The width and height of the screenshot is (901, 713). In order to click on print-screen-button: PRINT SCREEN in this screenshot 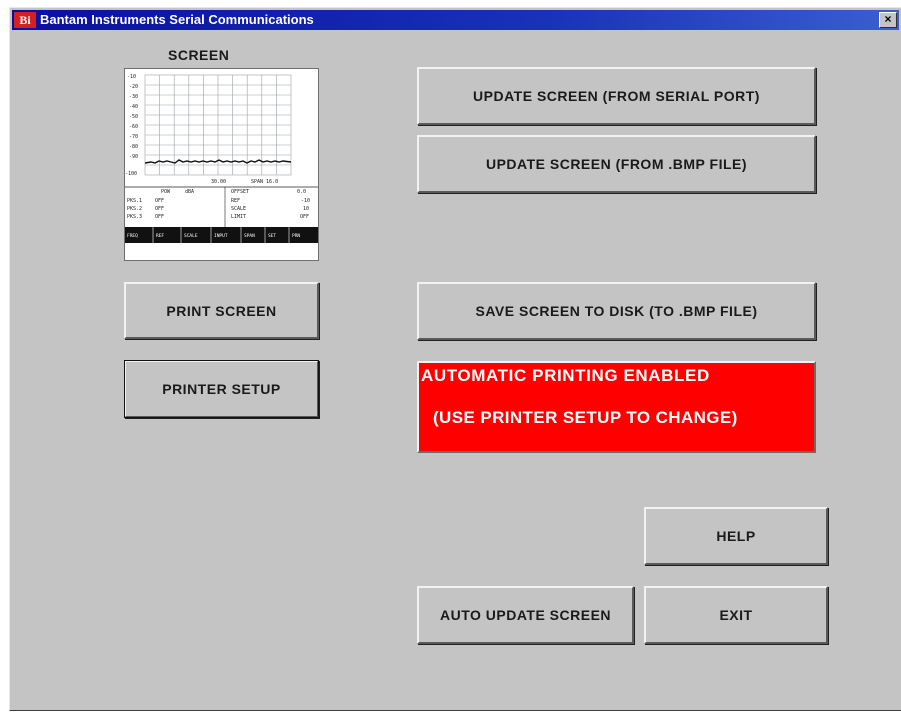, I will do `click(221, 310)`.